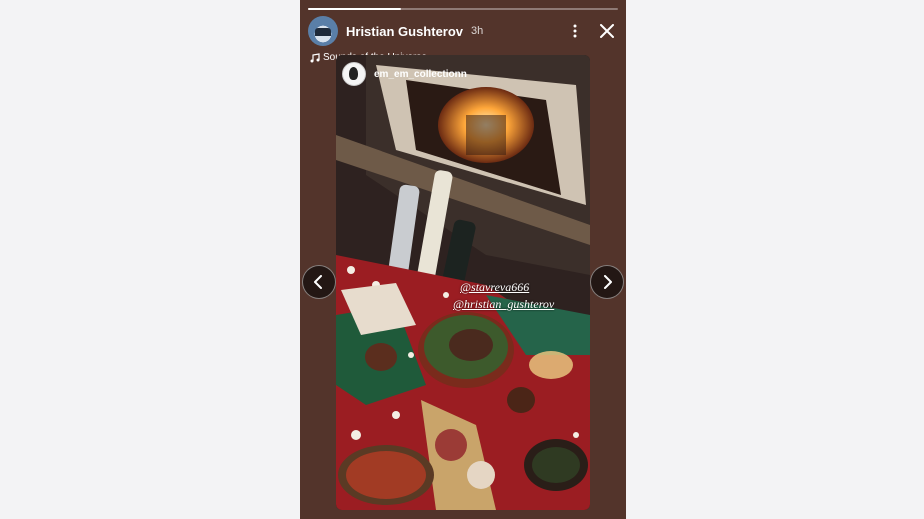  Describe the element at coordinates (354, 74) in the screenshot. I see `mention-avatar` at that location.